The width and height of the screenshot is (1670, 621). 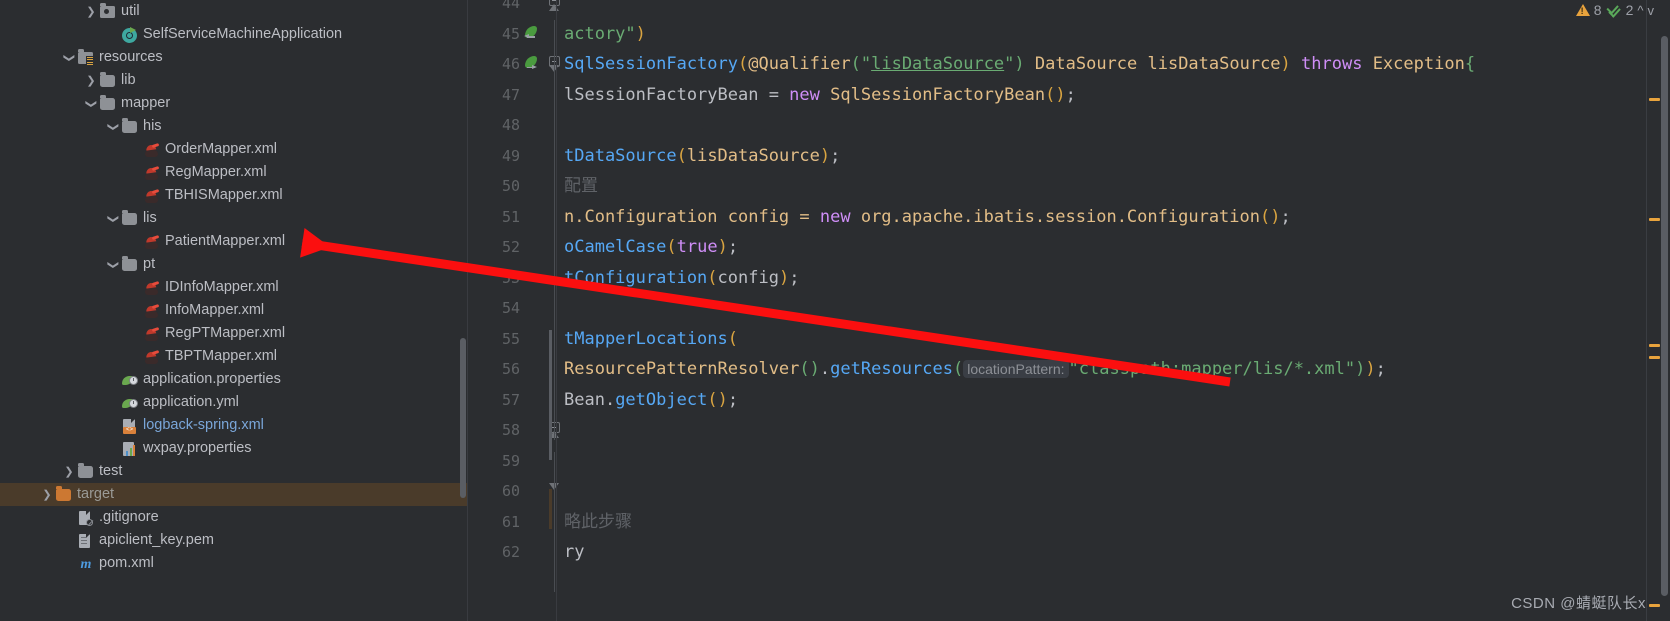 What do you see at coordinates (840, 216) in the screenshot?
I see `code-token: new` at bounding box center [840, 216].